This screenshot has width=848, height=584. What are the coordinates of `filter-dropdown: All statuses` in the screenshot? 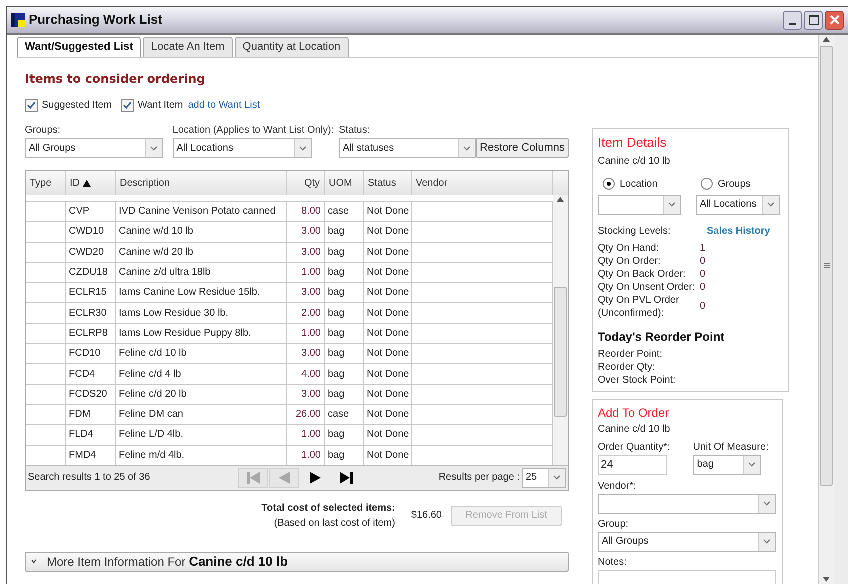 It's located at (407, 148).